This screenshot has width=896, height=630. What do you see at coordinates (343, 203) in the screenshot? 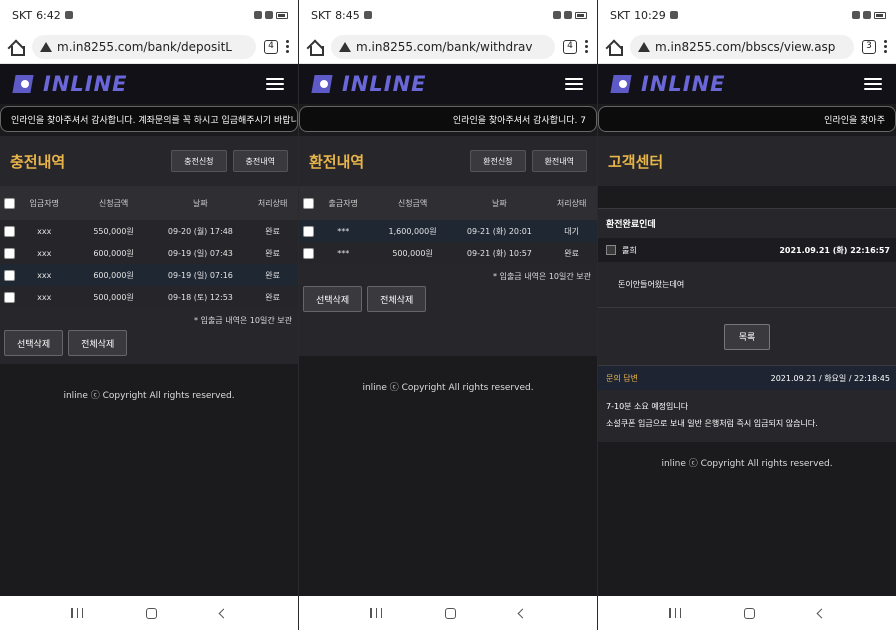
I see `column-header: 출금자명` at bounding box center [343, 203].